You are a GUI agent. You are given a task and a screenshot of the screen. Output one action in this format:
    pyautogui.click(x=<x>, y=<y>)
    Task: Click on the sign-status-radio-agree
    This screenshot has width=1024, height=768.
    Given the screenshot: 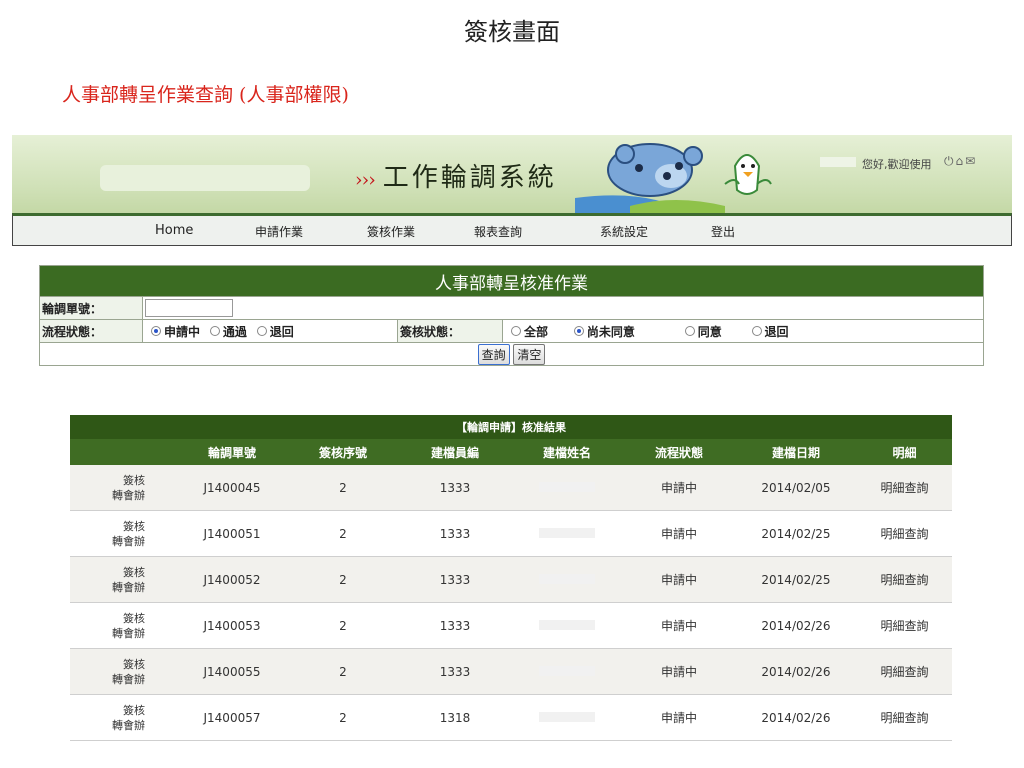 What is the action you would take?
    pyautogui.click(x=689, y=331)
    